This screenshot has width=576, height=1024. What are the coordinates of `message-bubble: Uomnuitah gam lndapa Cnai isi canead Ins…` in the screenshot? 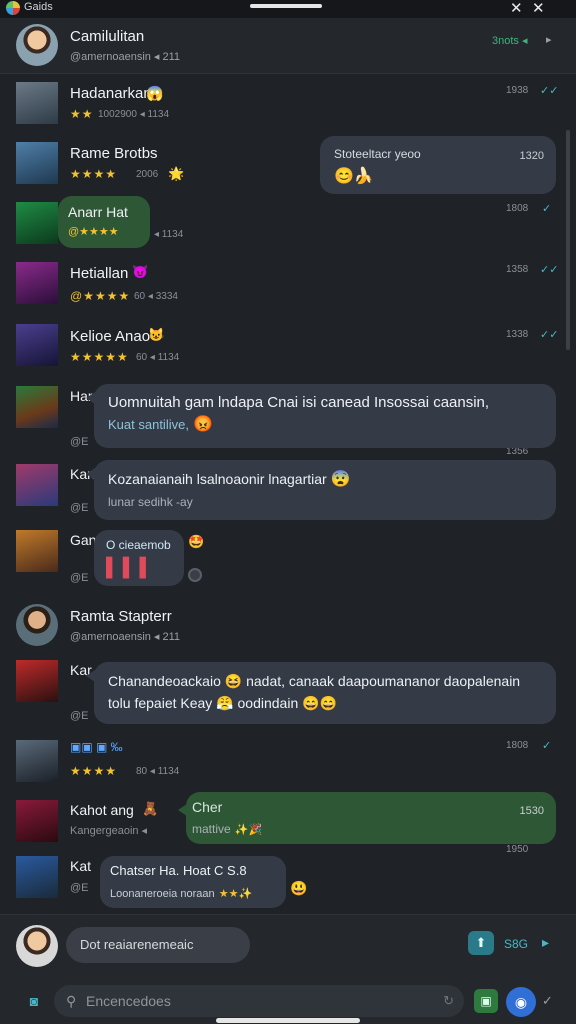 It's located at (325, 416).